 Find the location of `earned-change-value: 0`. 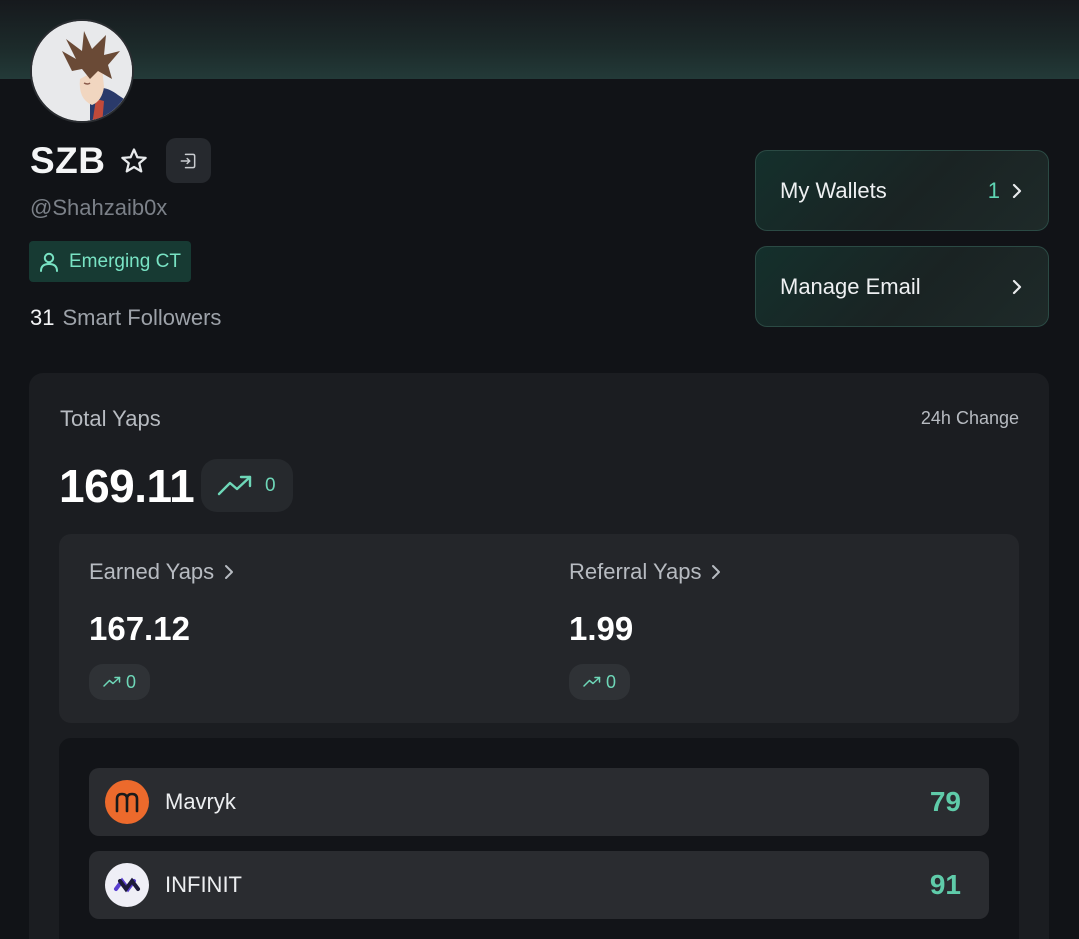

earned-change-value: 0 is located at coordinates (131, 681).